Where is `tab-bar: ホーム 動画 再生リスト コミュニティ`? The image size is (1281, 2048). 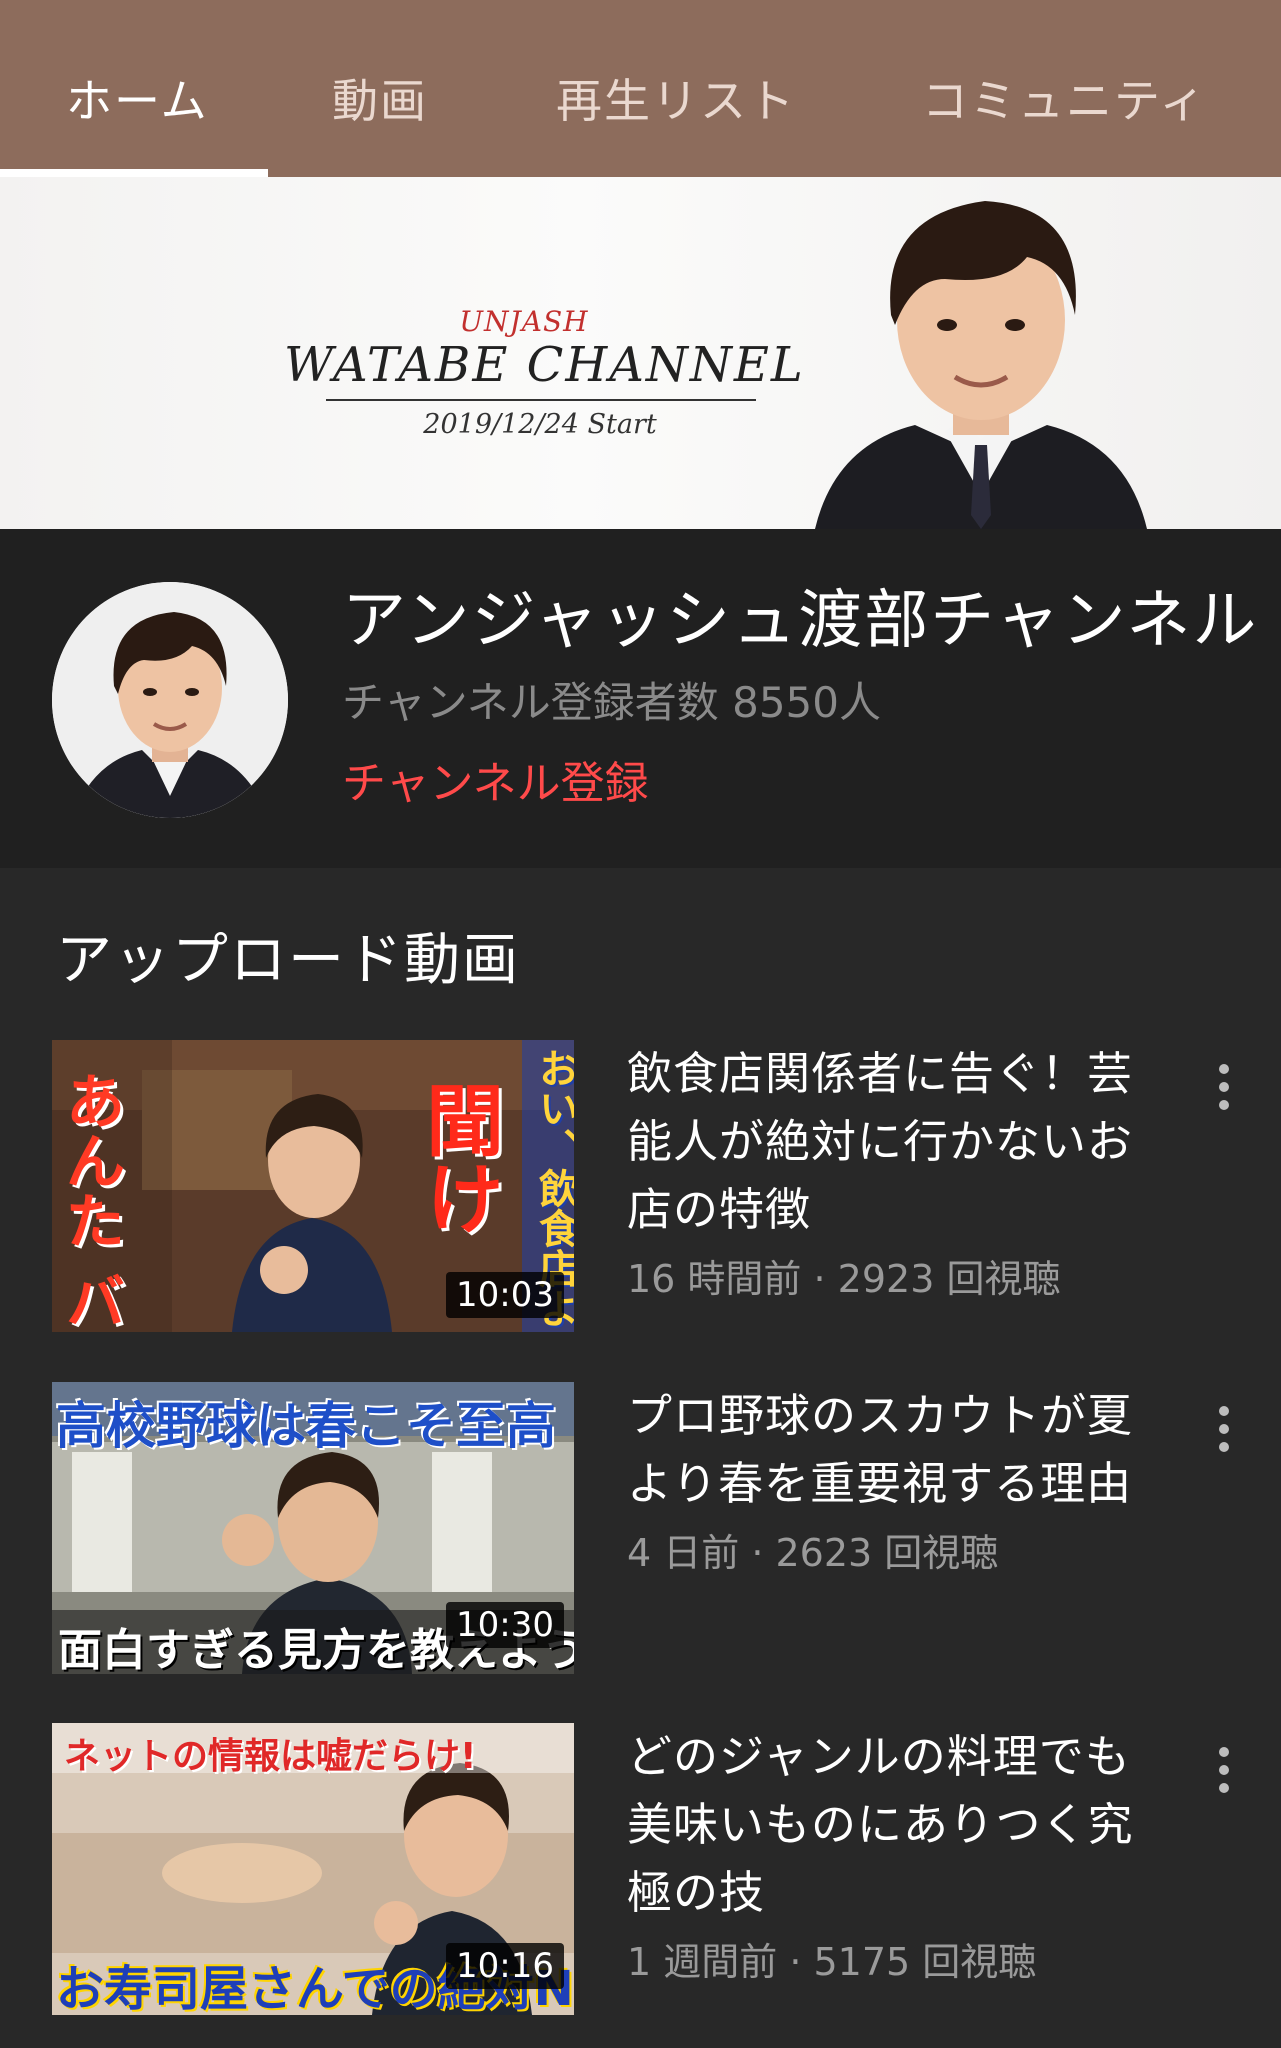
tab-bar: ホーム 動画 再生リスト コミュニティ is located at coordinates (640, 88).